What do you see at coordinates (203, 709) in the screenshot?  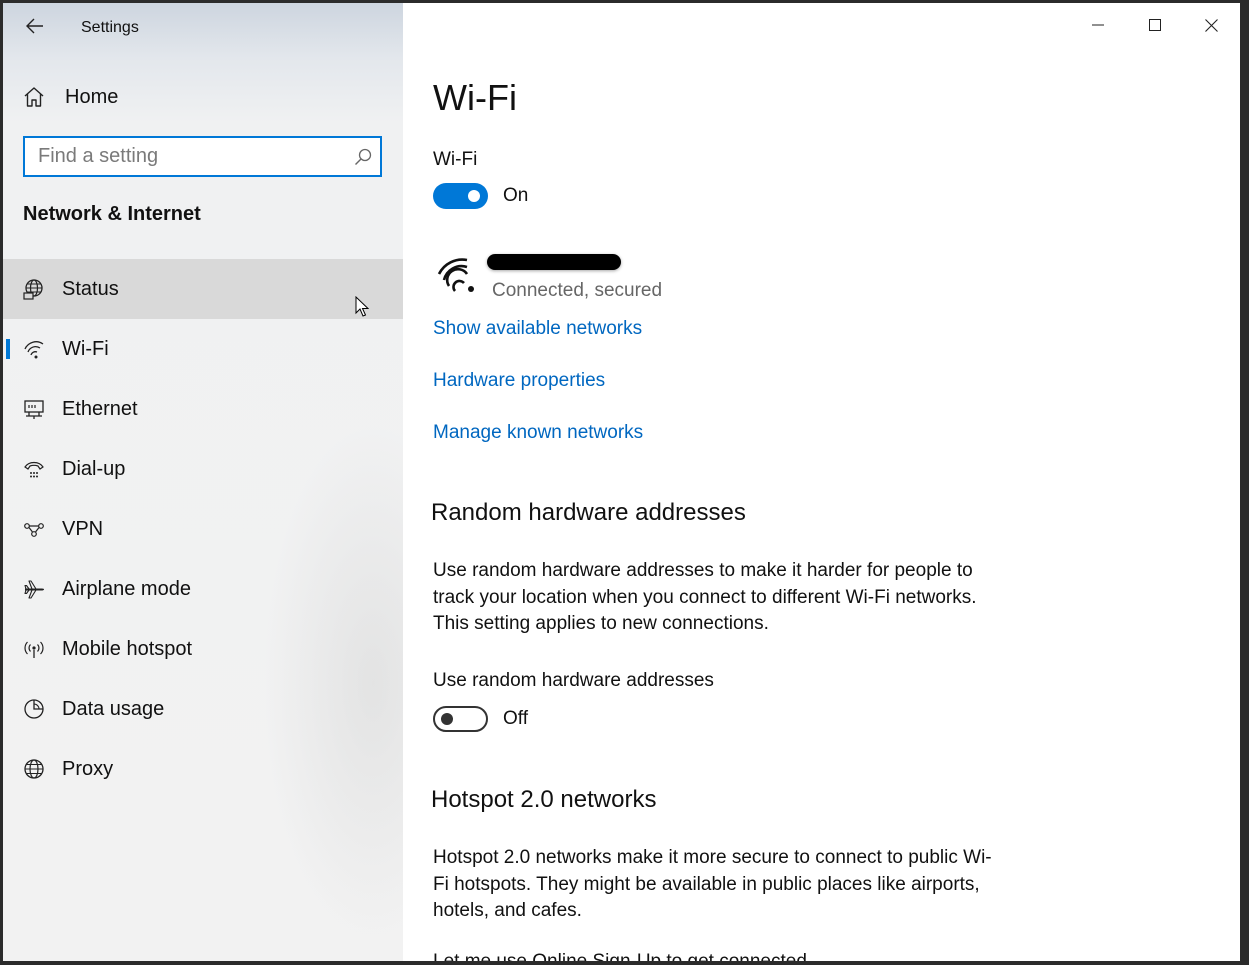 I see `sidebar-item-data-usage: Data usage` at bounding box center [203, 709].